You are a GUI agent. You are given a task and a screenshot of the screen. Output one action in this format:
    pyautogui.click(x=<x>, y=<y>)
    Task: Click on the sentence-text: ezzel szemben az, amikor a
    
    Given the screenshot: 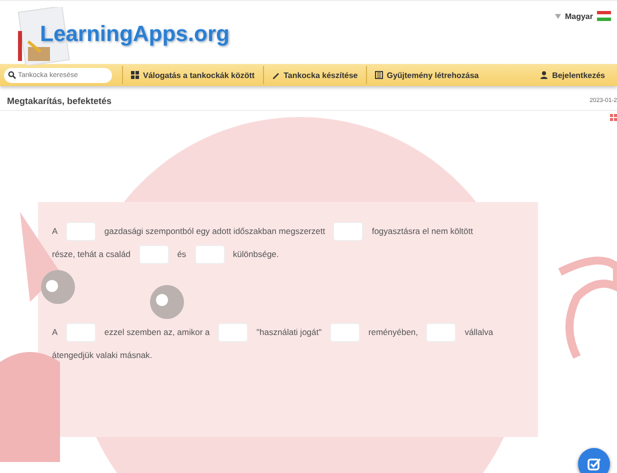 What is the action you would take?
    pyautogui.click(x=157, y=332)
    